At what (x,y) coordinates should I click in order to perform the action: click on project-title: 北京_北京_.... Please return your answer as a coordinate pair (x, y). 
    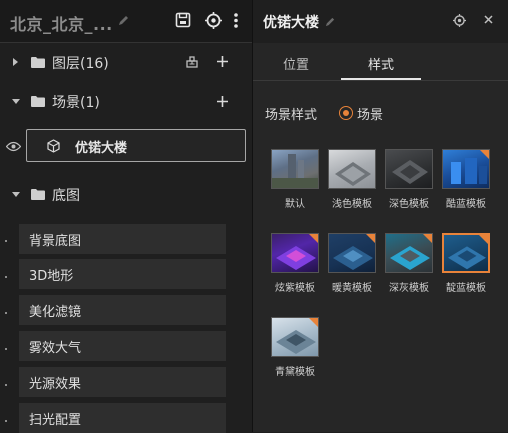
    Looking at the image, I should click on (61, 23).